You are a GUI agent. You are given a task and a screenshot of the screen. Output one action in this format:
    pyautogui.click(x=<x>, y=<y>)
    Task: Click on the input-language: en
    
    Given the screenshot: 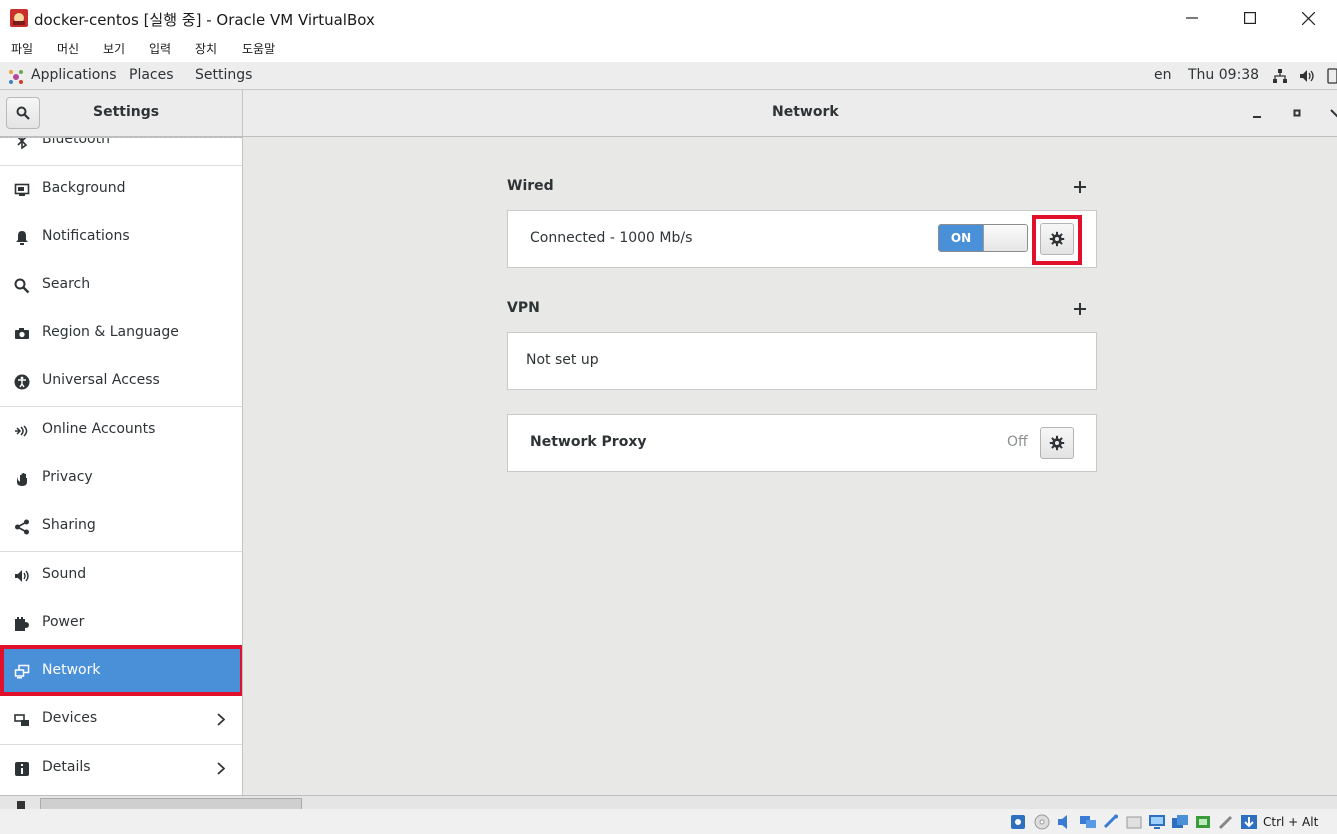 What is the action you would take?
    pyautogui.click(x=1163, y=75)
    